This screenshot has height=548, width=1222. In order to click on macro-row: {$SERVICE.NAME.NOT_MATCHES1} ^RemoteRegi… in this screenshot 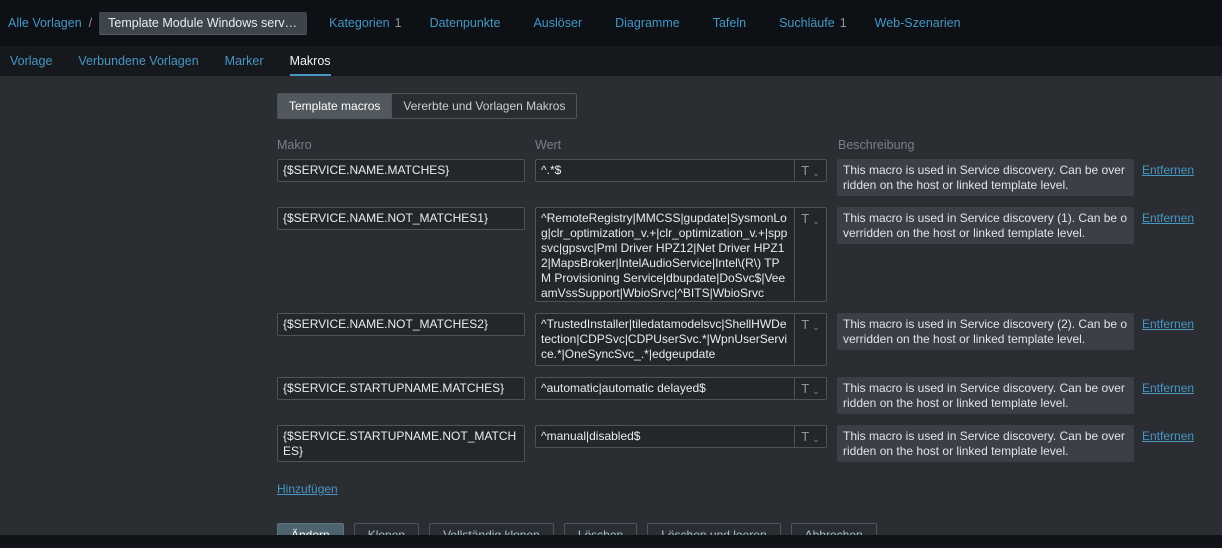, I will do `click(749, 254)`.